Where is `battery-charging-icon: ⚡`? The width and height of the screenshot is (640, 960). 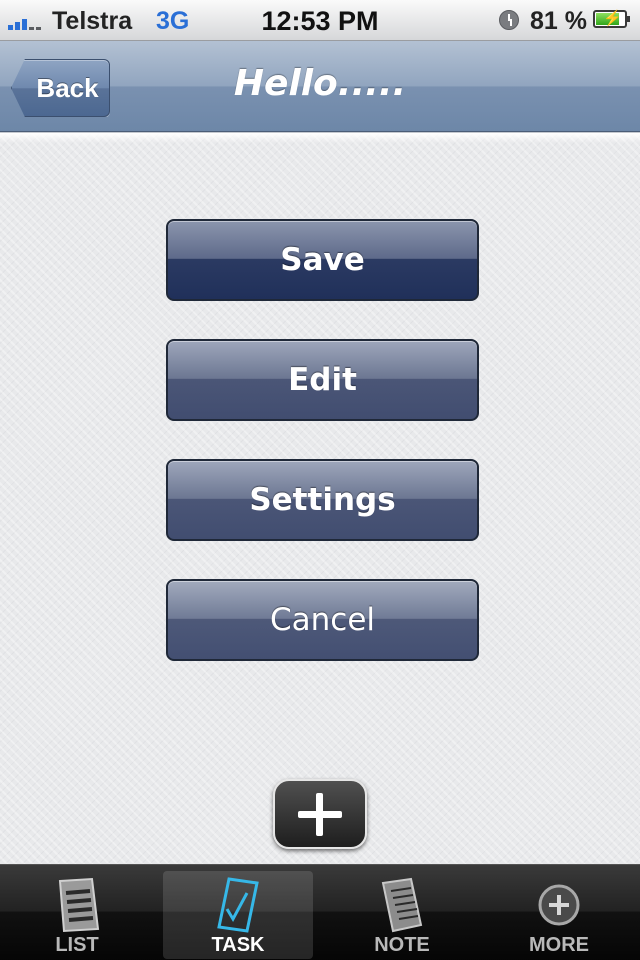
battery-charging-icon: ⚡ is located at coordinates (611, 19).